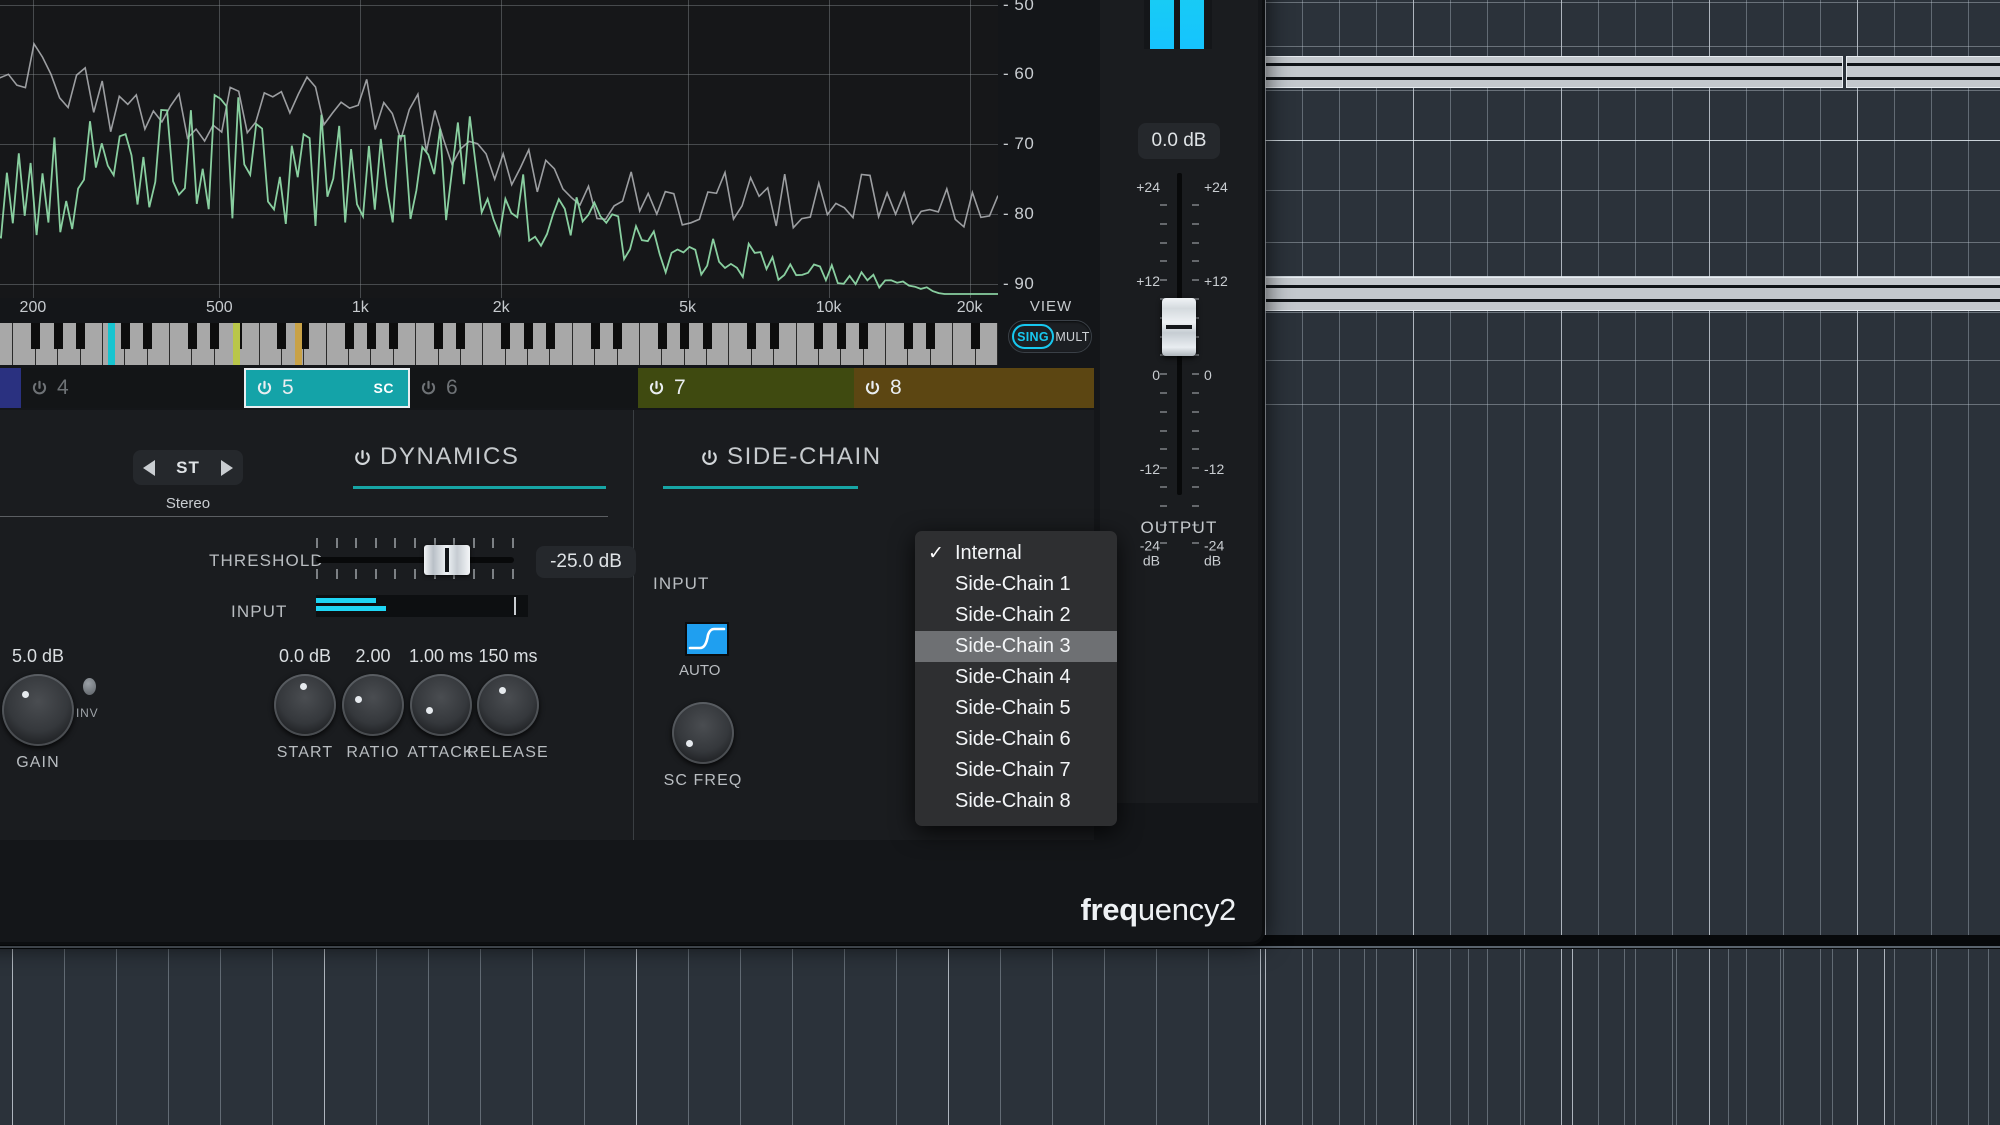  I want to click on sidechain-shape-button, so click(707, 639).